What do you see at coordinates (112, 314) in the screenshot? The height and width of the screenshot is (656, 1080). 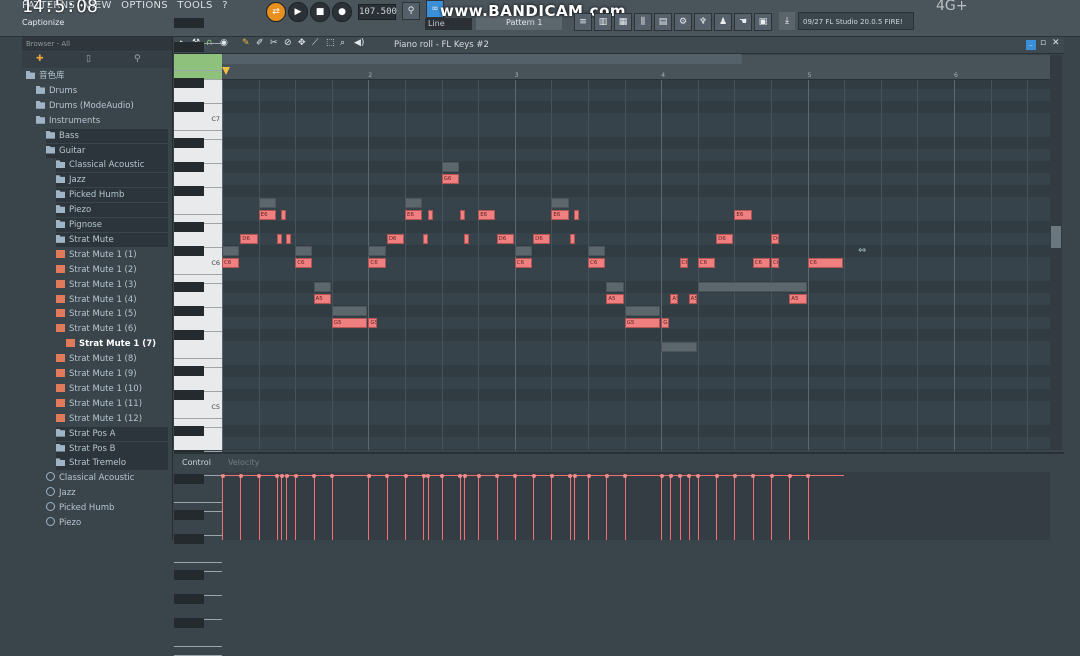 I see `browser-preset: Strat Mute 1 (5)` at bounding box center [112, 314].